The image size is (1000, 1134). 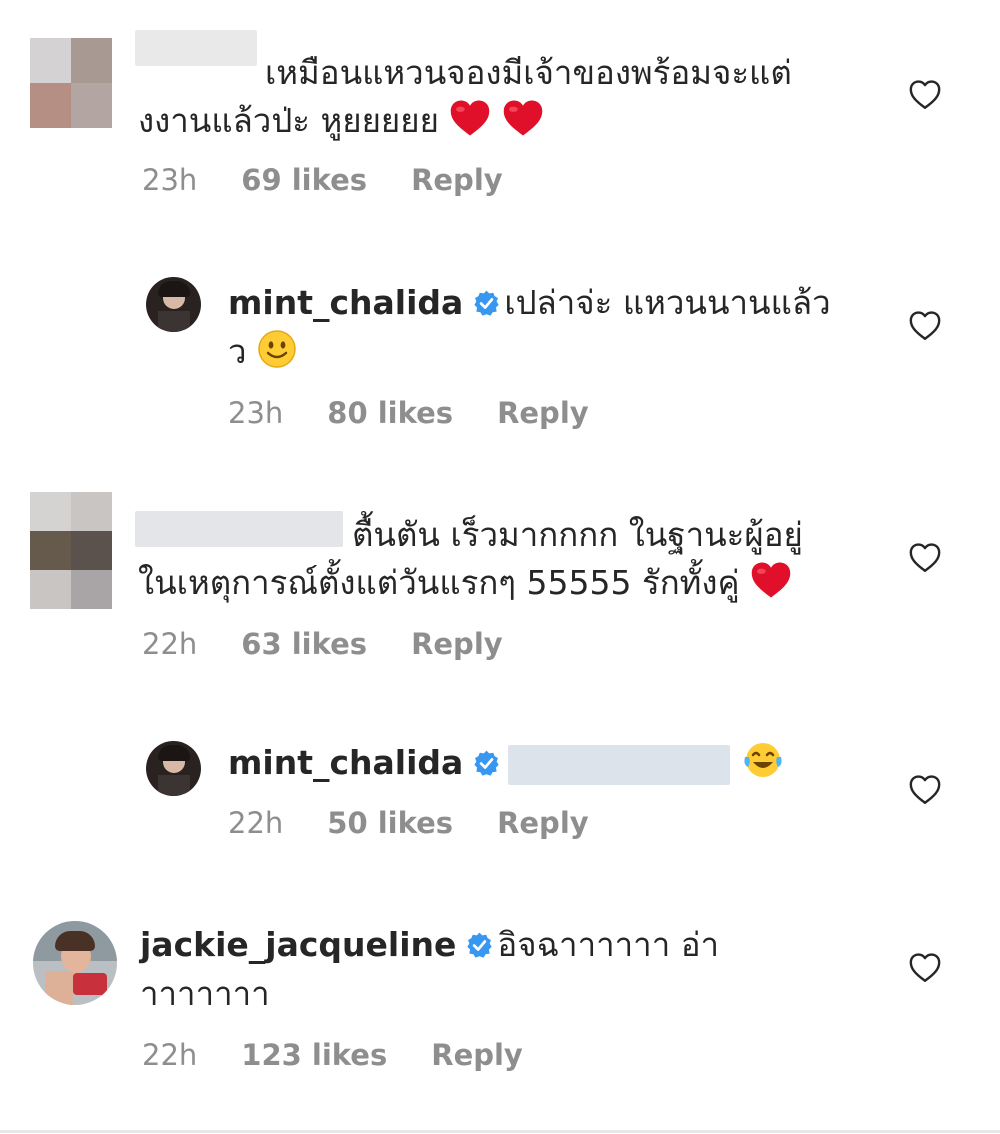 What do you see at coordinates (277, 349) in the screenshot?
I see `slightly-smiling-face-emoji` at bounding box center [277, 349].